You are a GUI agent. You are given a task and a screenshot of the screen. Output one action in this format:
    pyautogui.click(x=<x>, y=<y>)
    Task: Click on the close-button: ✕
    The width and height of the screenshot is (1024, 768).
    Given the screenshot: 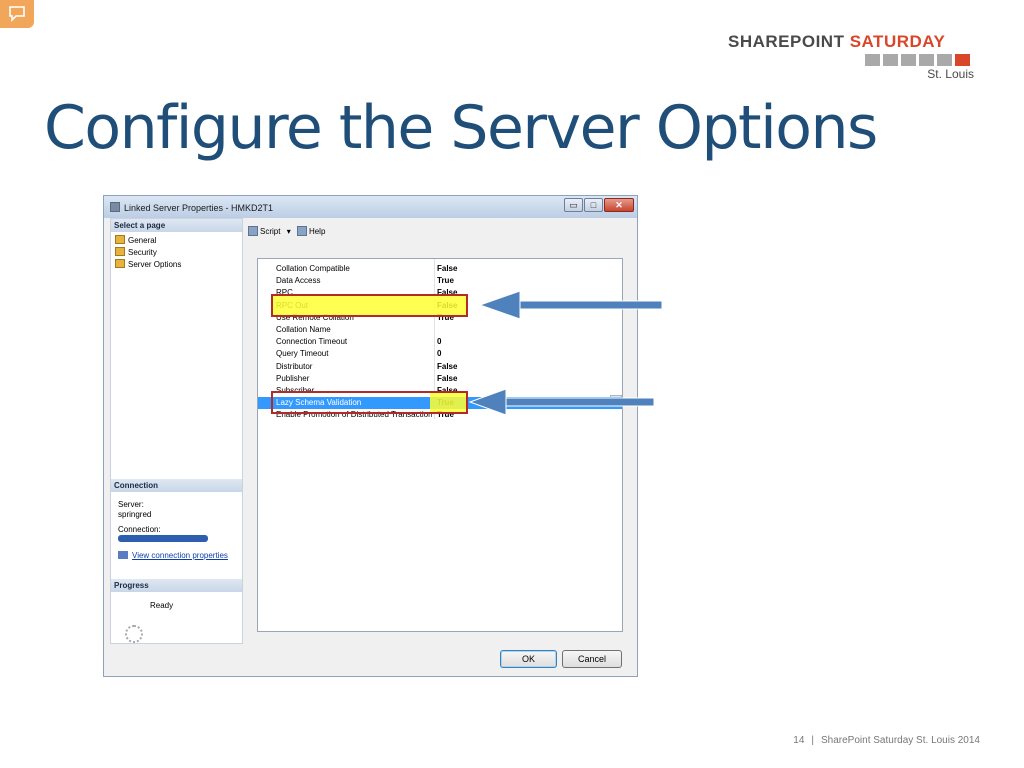 What is the action you would take?
    pyautogui.click(x=619, y=205)
    